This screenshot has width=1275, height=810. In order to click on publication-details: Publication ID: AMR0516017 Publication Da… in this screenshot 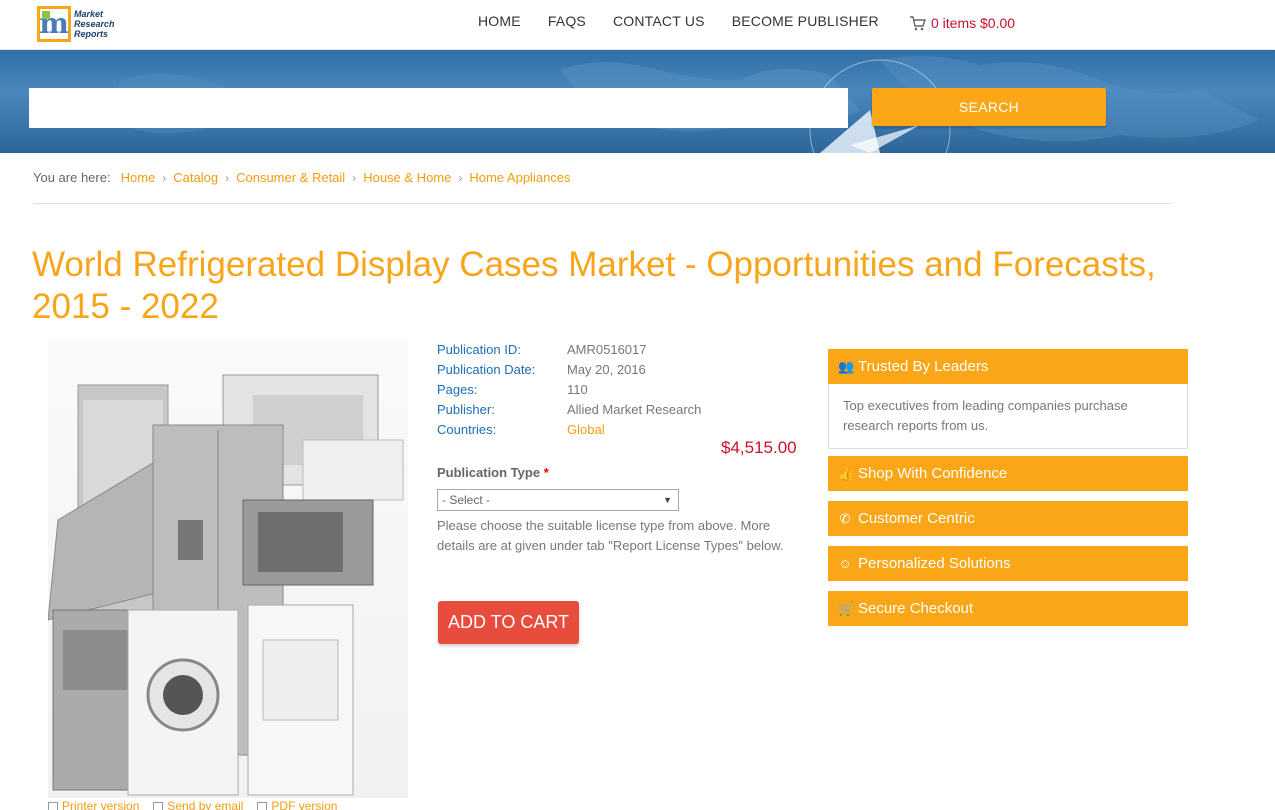, I will do `click(622, 390)`.